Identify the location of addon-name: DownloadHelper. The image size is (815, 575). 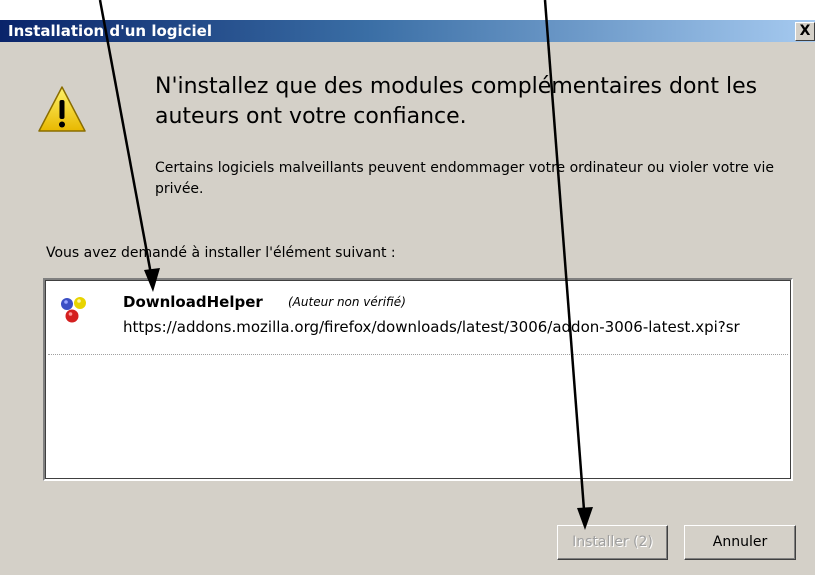
(193, 302).